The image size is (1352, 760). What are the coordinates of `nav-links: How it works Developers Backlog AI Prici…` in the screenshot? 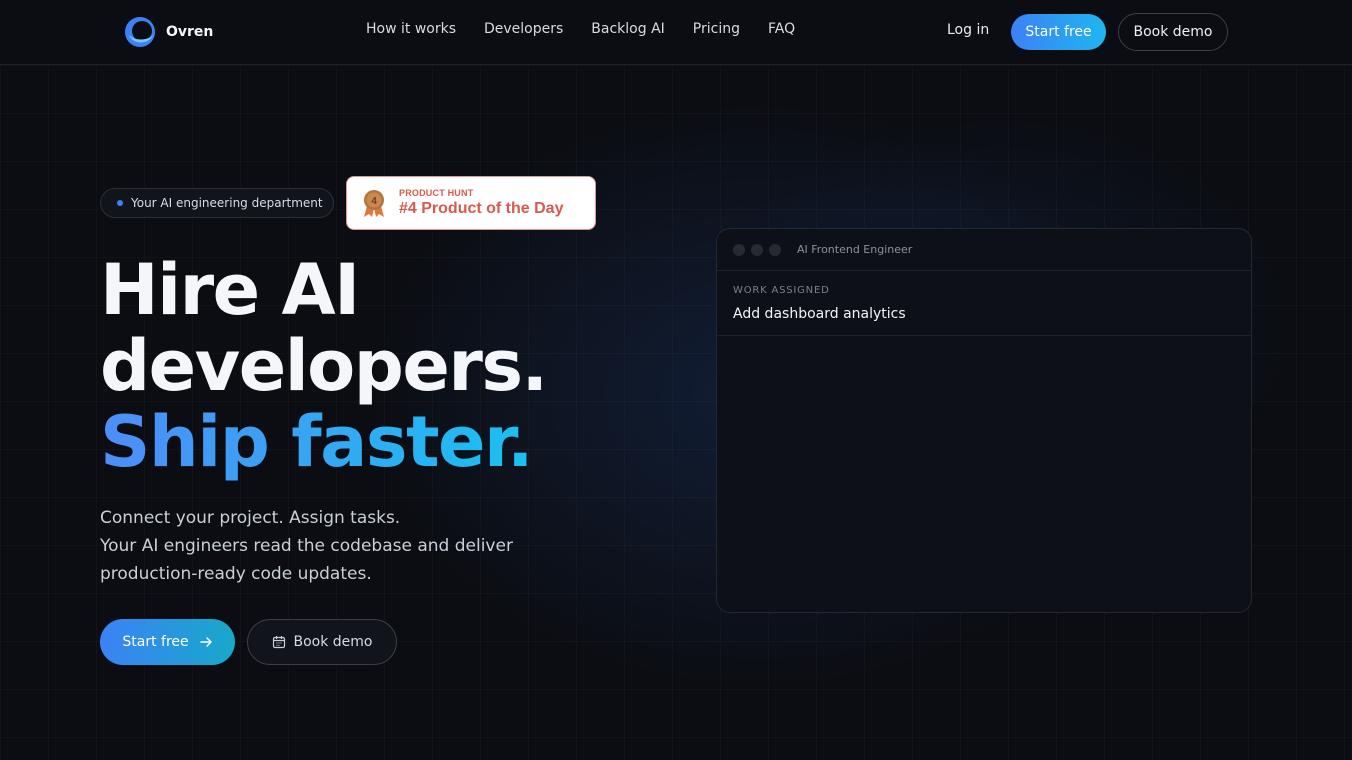 It's located at (580, 29).